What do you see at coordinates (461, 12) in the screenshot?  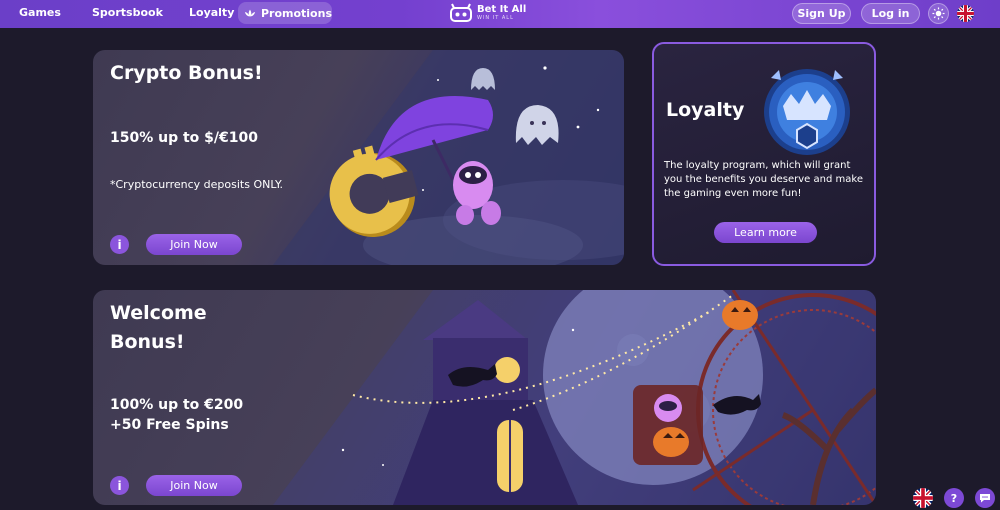 I see `robot-logo-icon` at bounding box center [461, 12].